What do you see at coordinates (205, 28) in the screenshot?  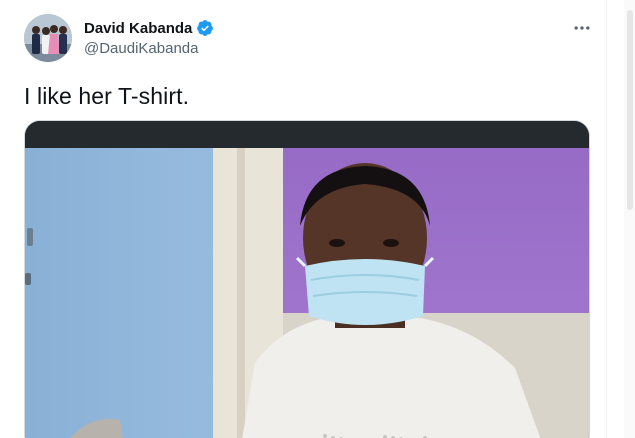 I see `verified-badge-icon` at bounding box center [205, 28].